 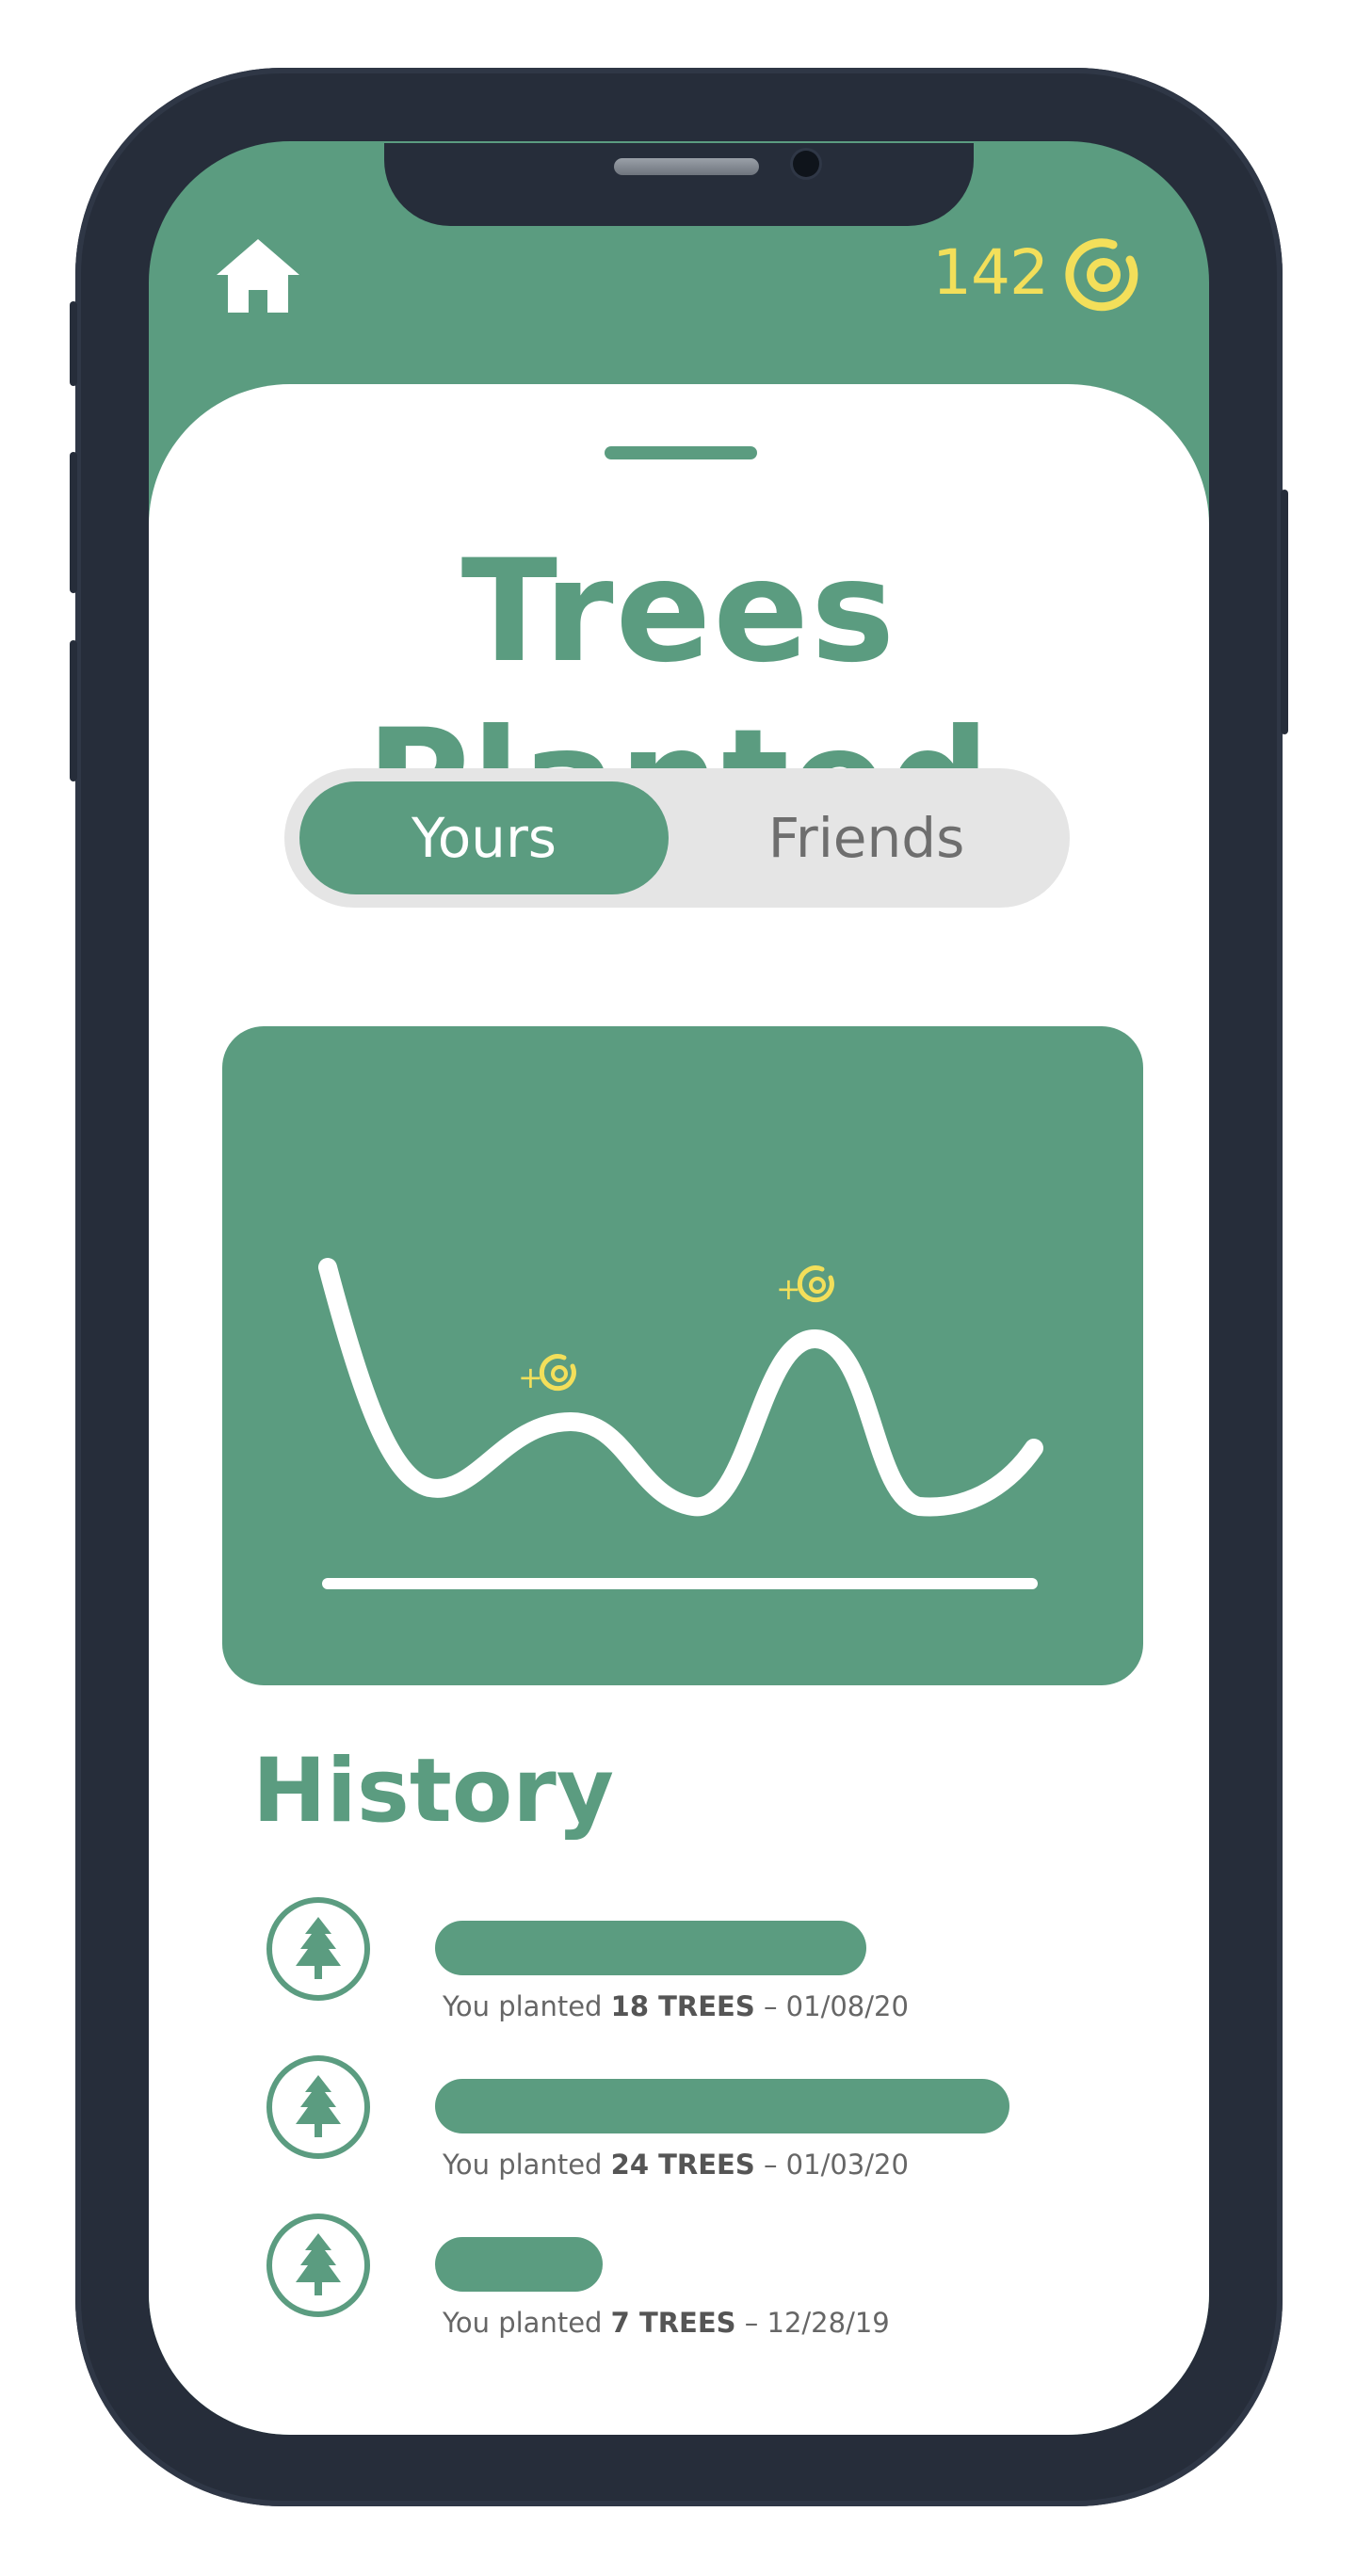 What do you see at coordinates (74, 343) in the screenshot?
I see `side-button-mute` at bounding box center [74, 343].